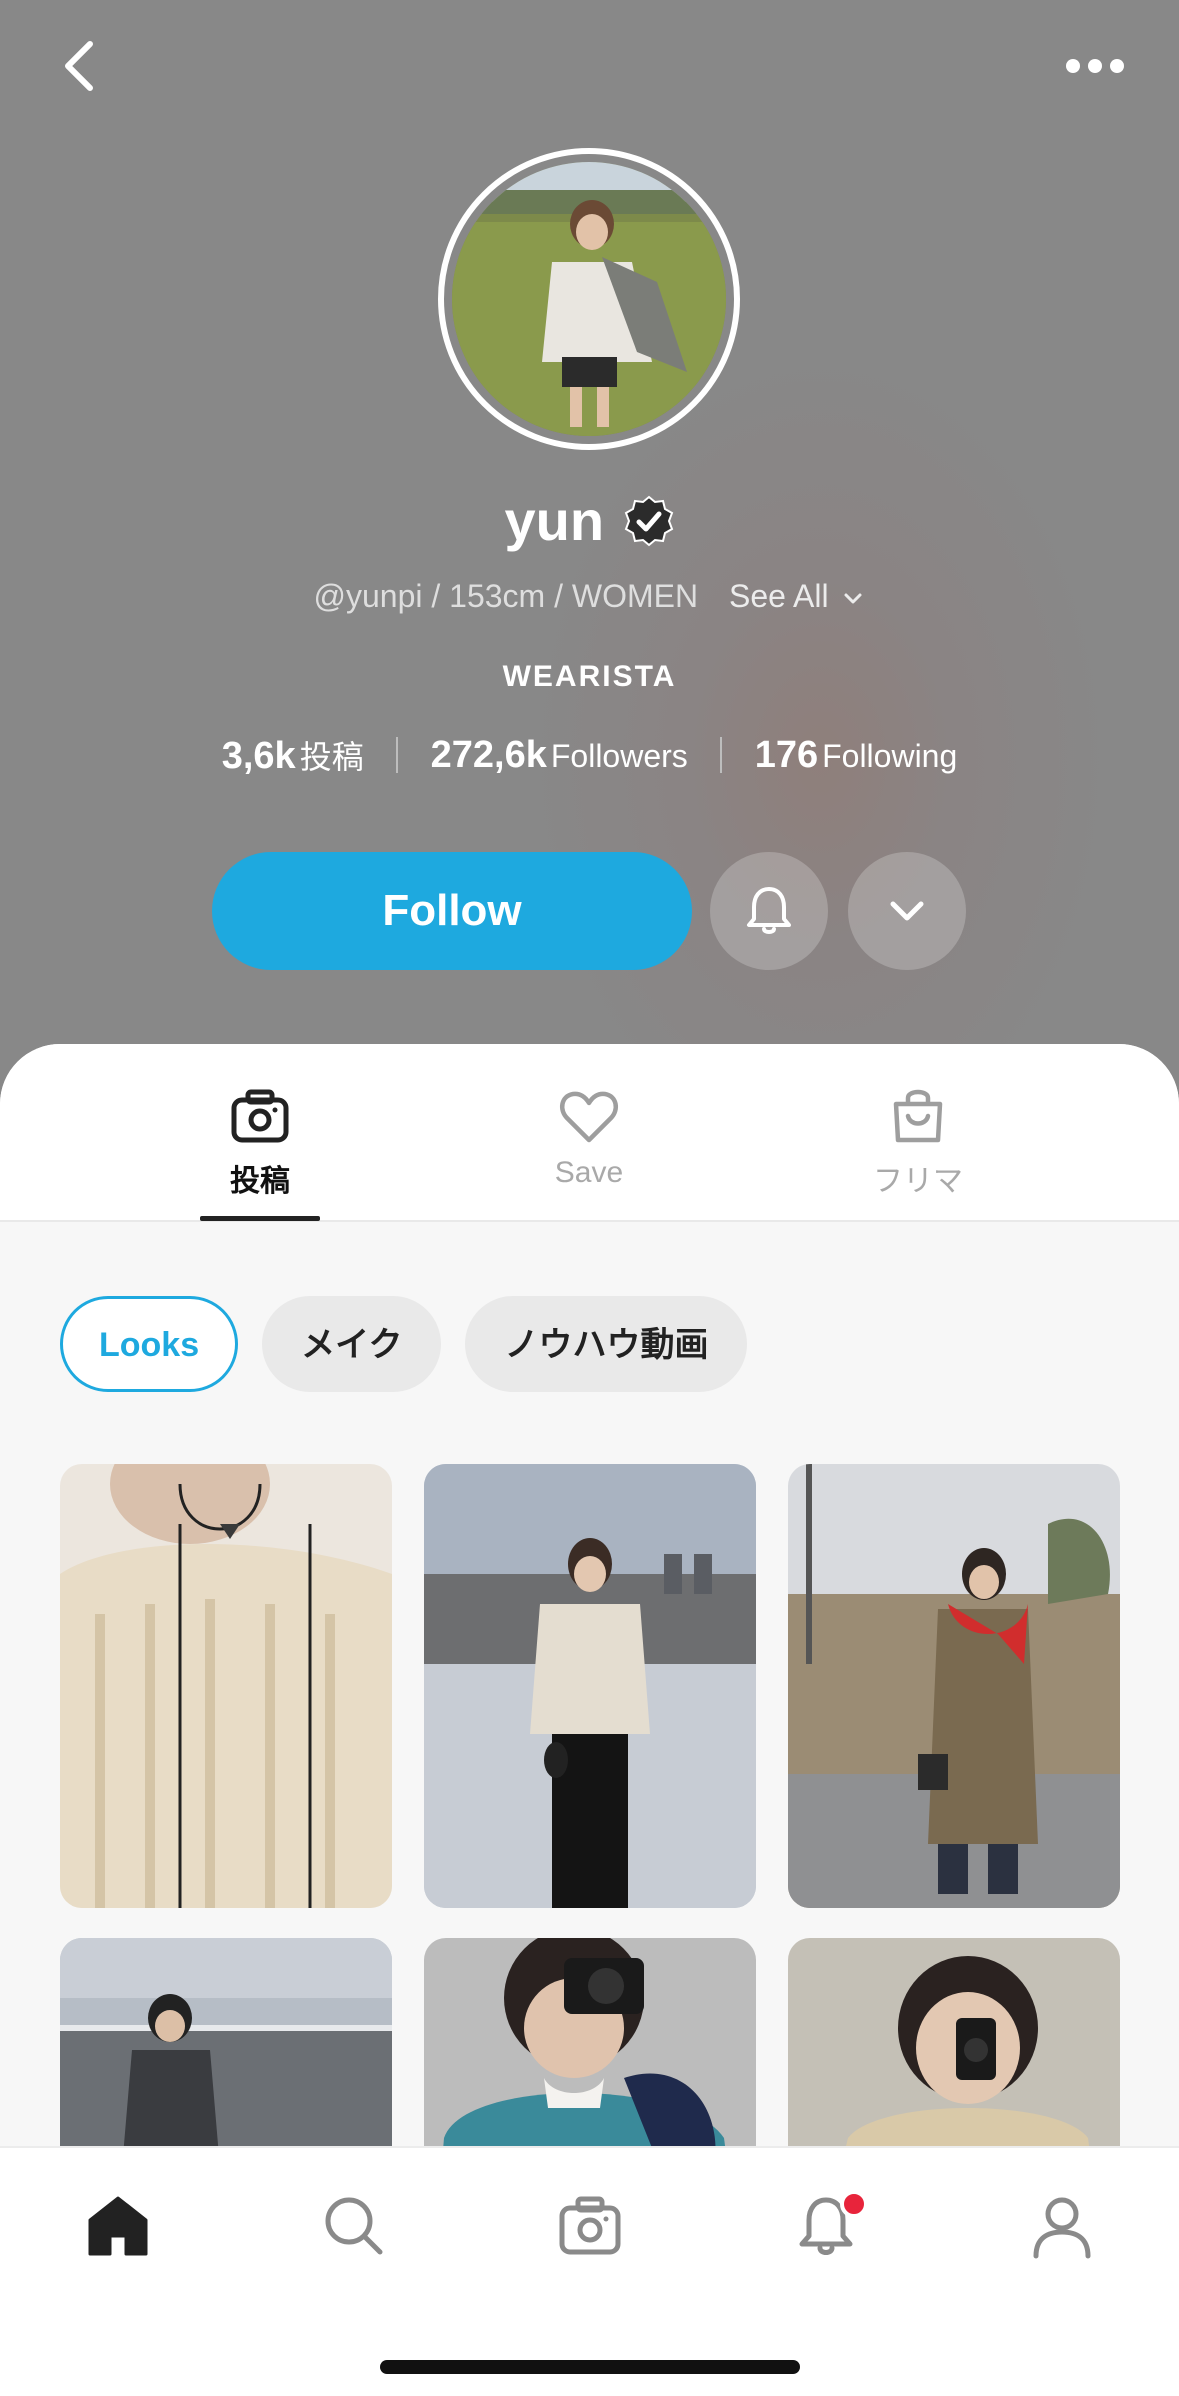  What do you see at coordinates (352, 1344) in the screenshot?
I see `chip-makeup: メイク` at bounding box center [352, 1344].